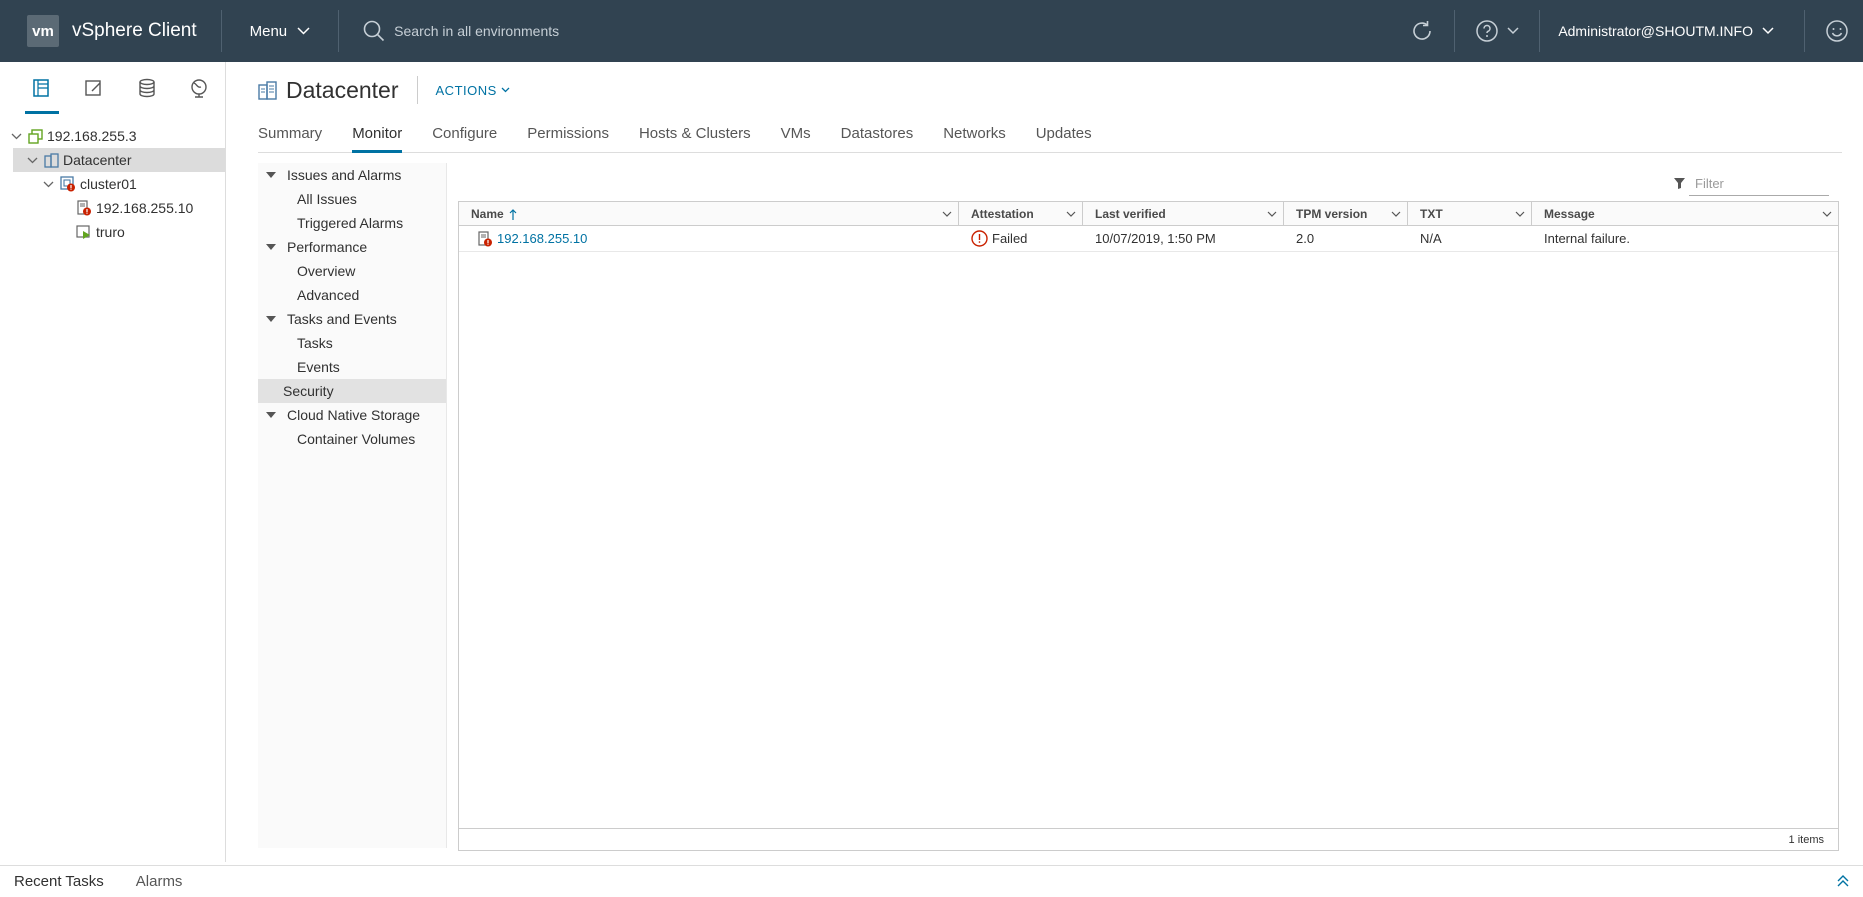  What do you see at coordinates (1679, 183) in the screenshot?
I see `filter-icon` at bounding box center [1679, 183].